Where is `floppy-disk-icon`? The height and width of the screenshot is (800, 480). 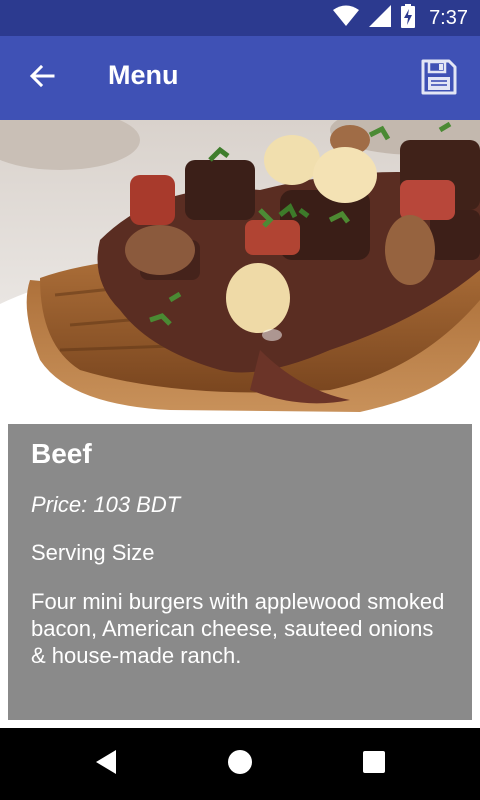
floppy-disk-icon is located at coordinates (439, 79).